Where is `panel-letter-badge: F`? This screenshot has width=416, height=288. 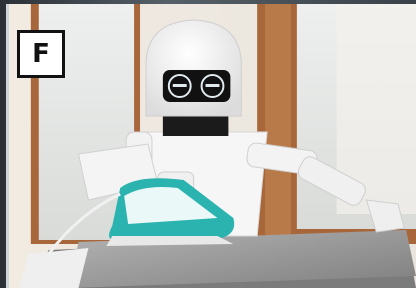 panel-letter-badge: F is located at coordinates (41, 54).